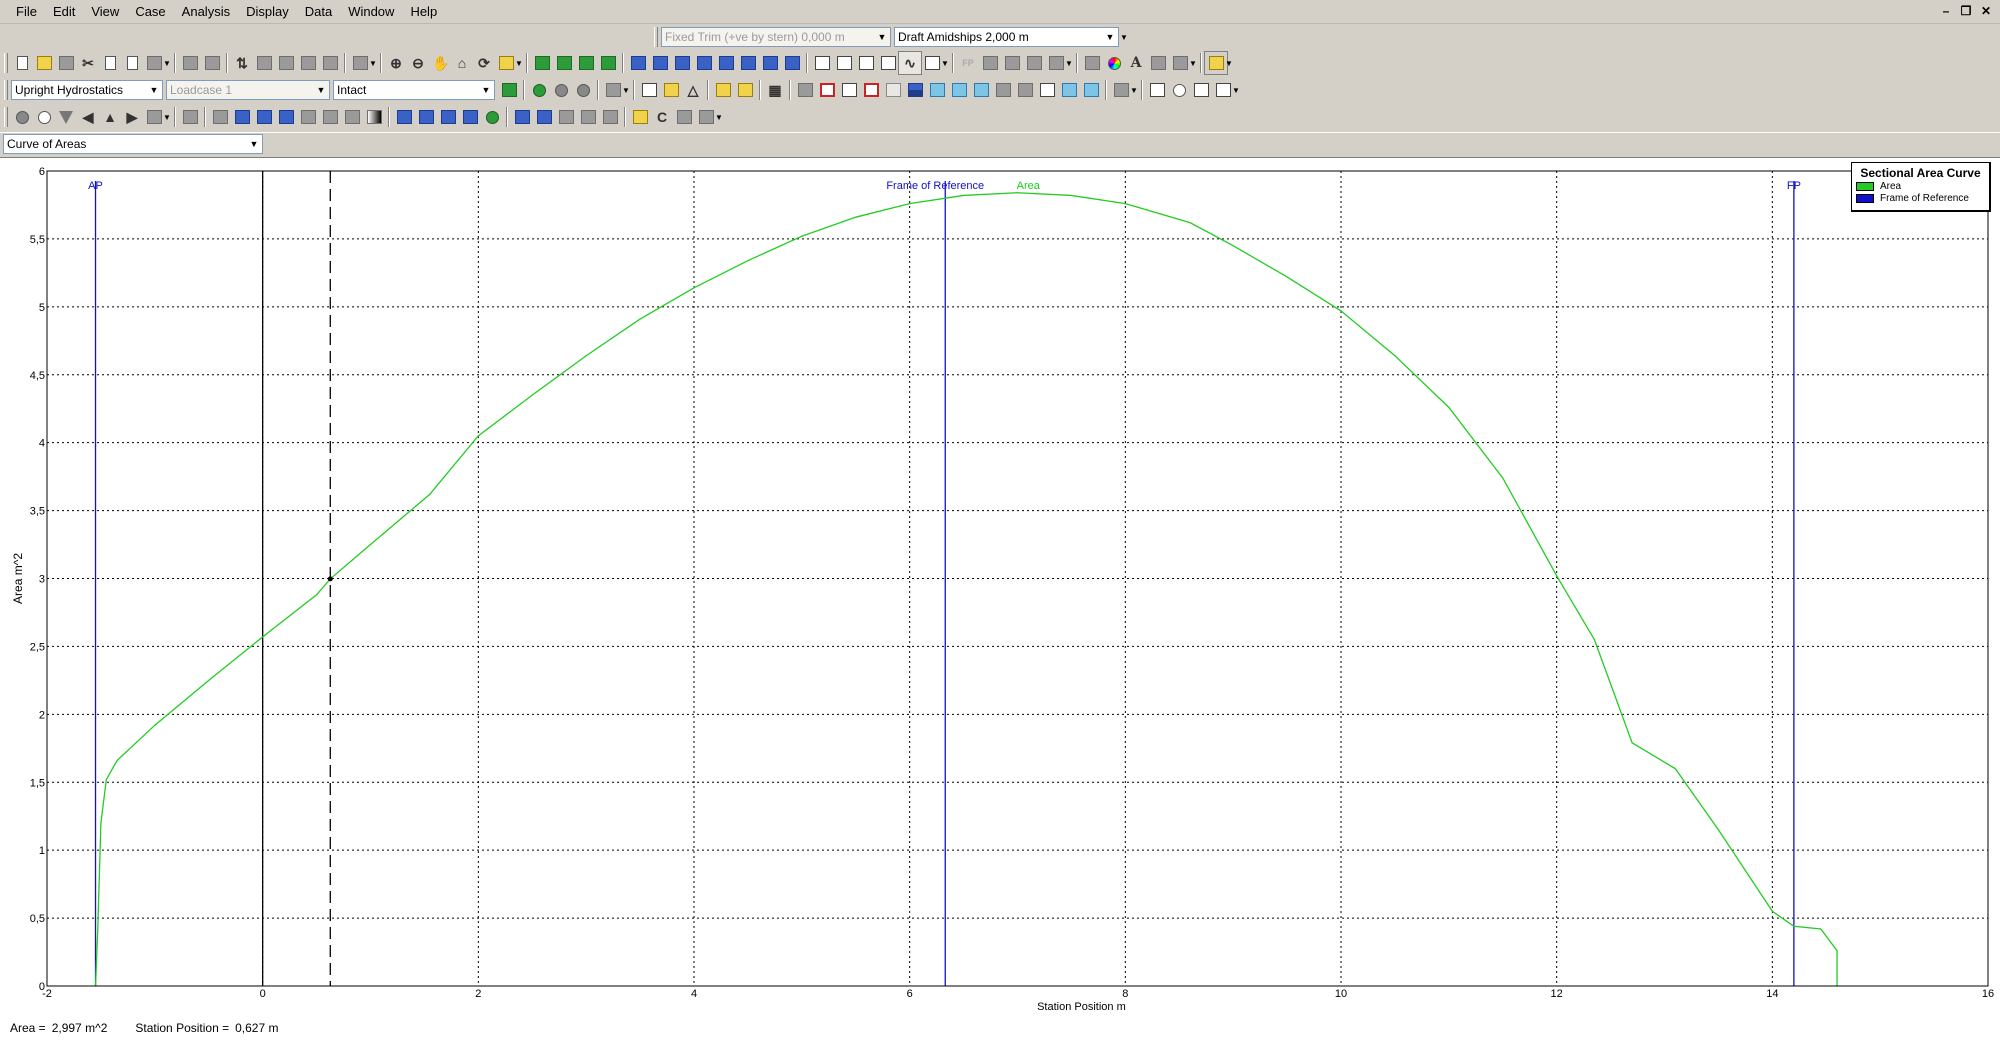 This screenshot has width=2000, height=1040. What do you see at coordinates (44, 63) in the screenshot?
I see `open-button` at bounding box center [44, 63].